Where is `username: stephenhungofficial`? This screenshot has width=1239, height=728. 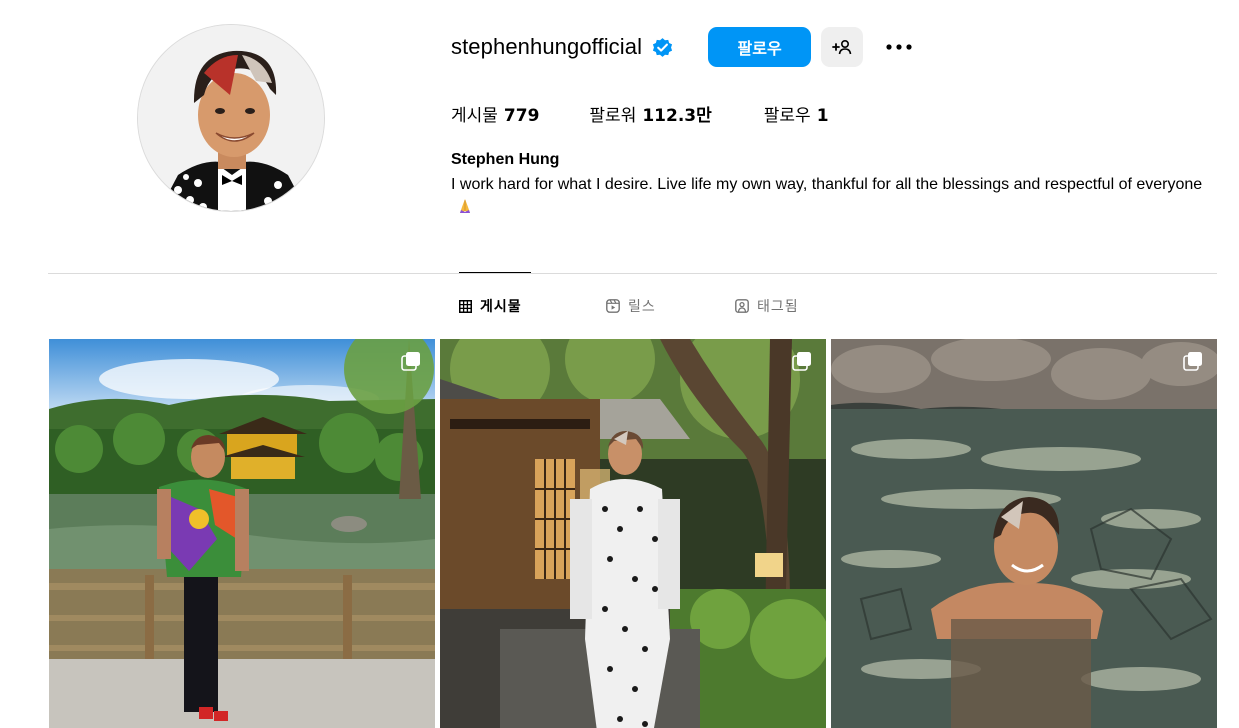
username: stephenhungofficial is located at coordinates (546, 47).